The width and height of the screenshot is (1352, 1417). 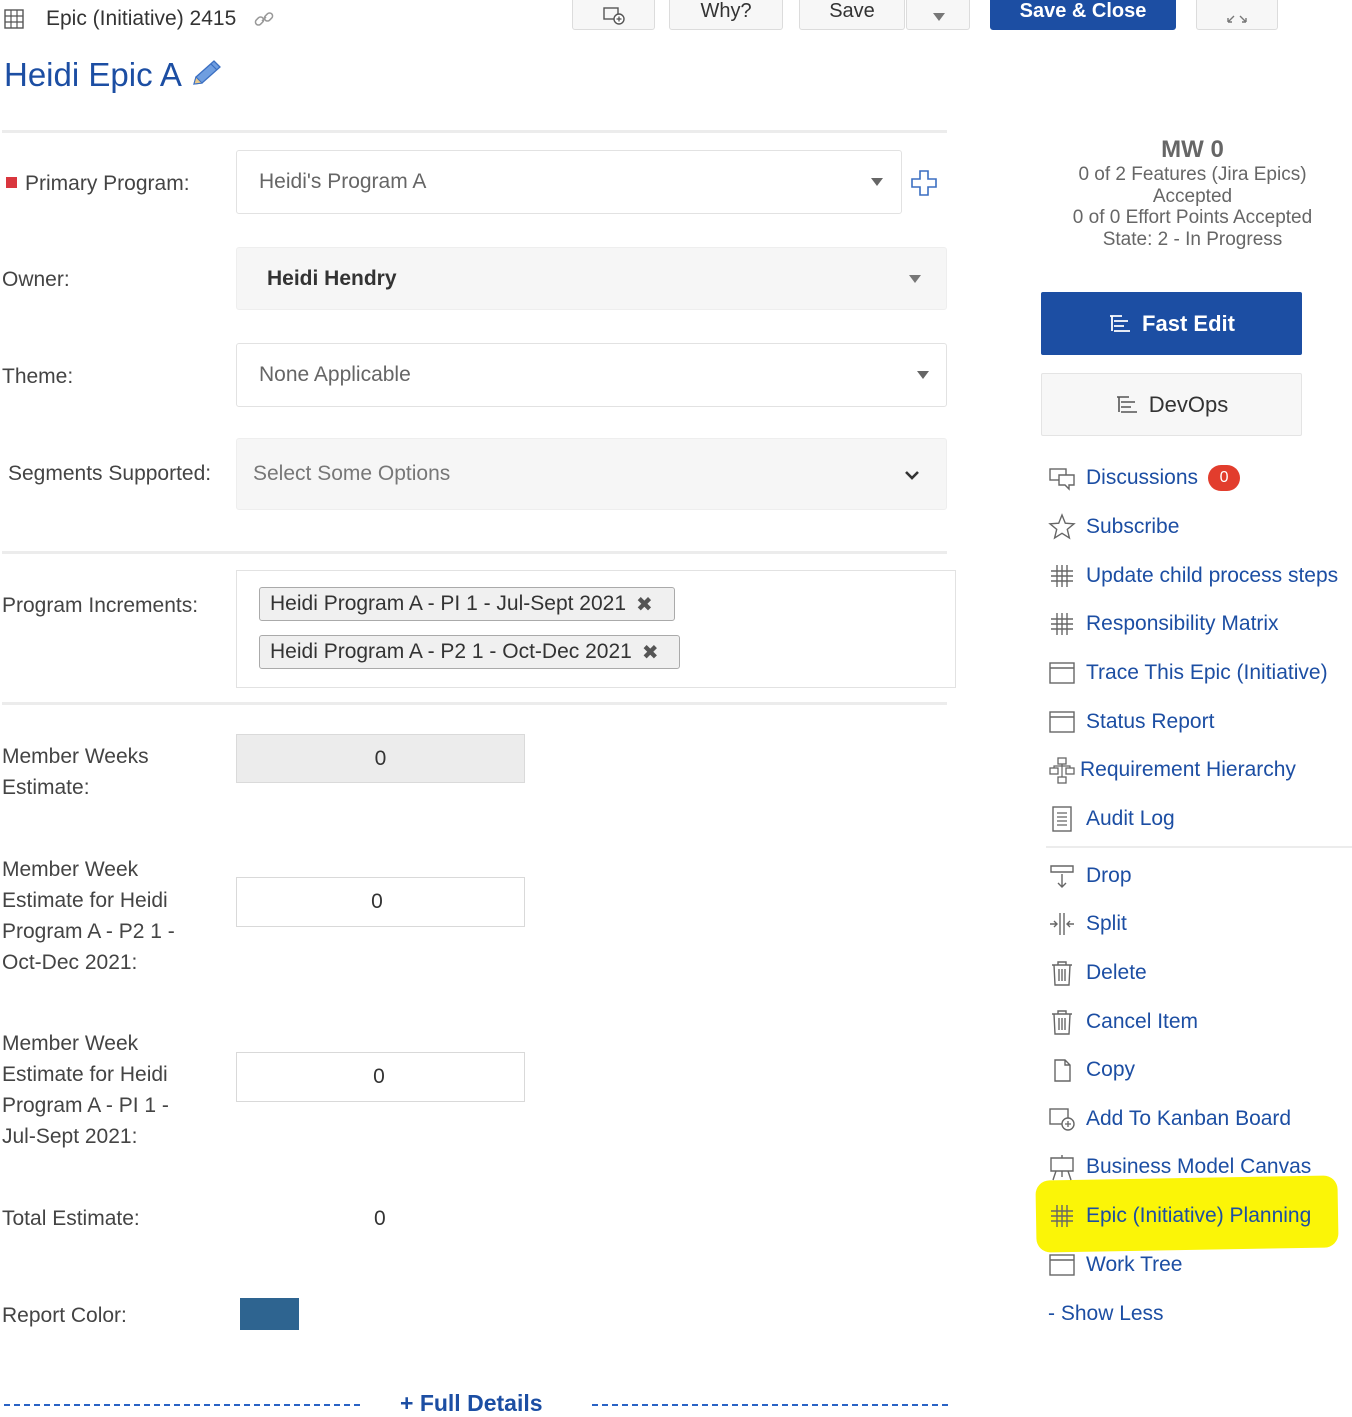 I want to click on menu-subscribe: Subscribe, so click(x=1113, y=527).